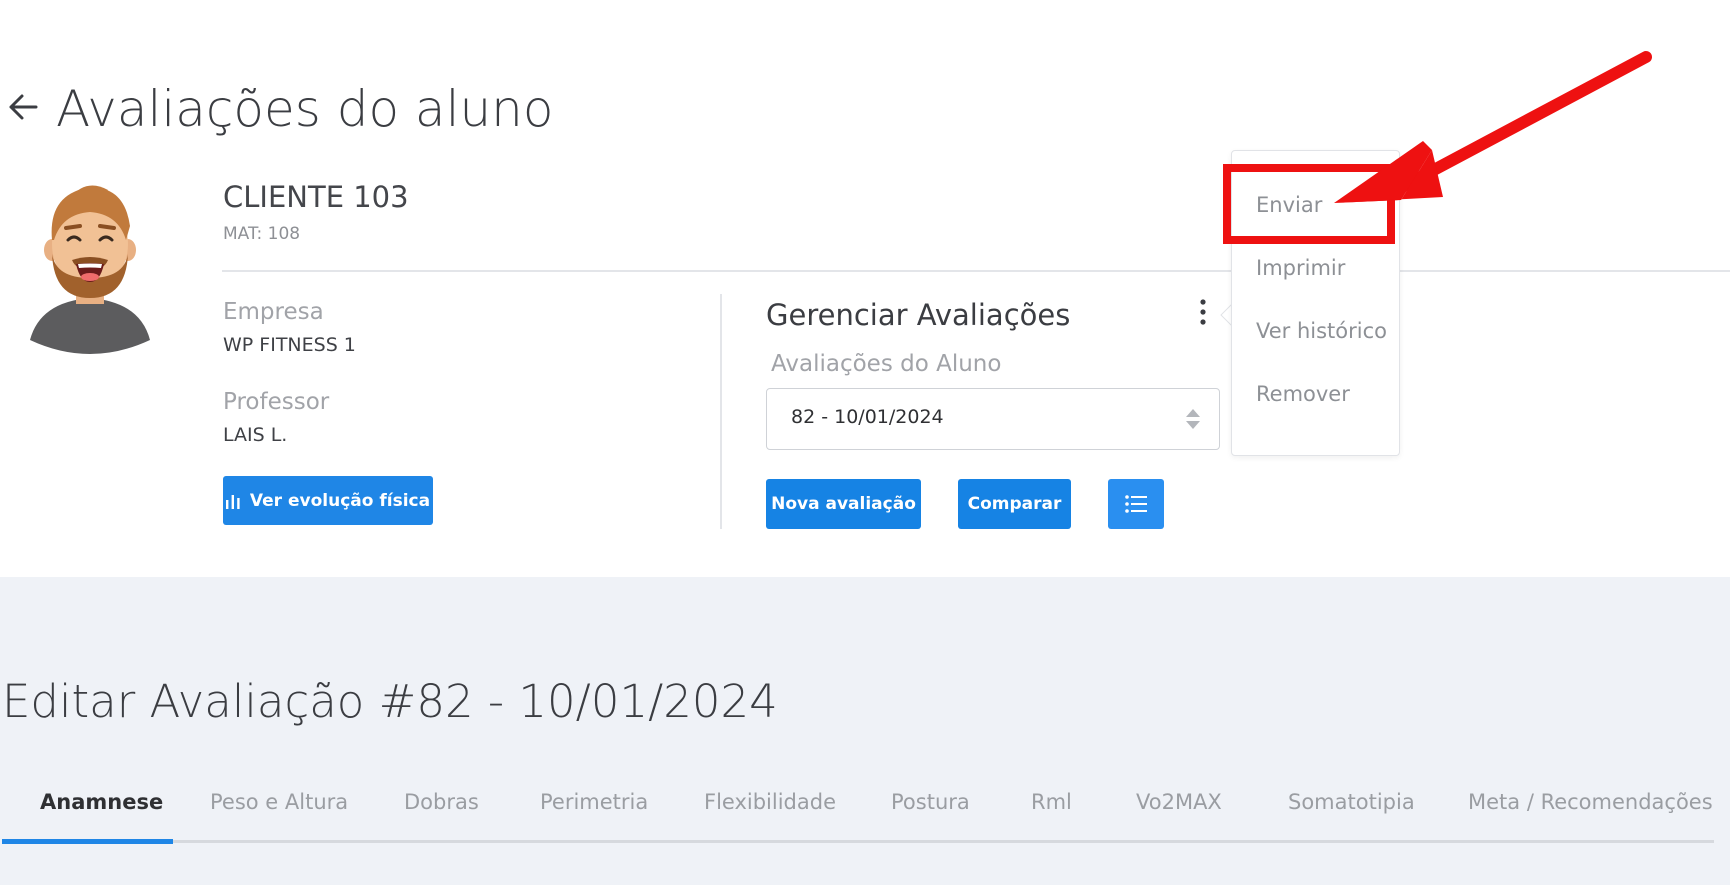 This screenshot has height=885, width=1730. I want to click on updown-arrows-icon, so click(1193, 419).